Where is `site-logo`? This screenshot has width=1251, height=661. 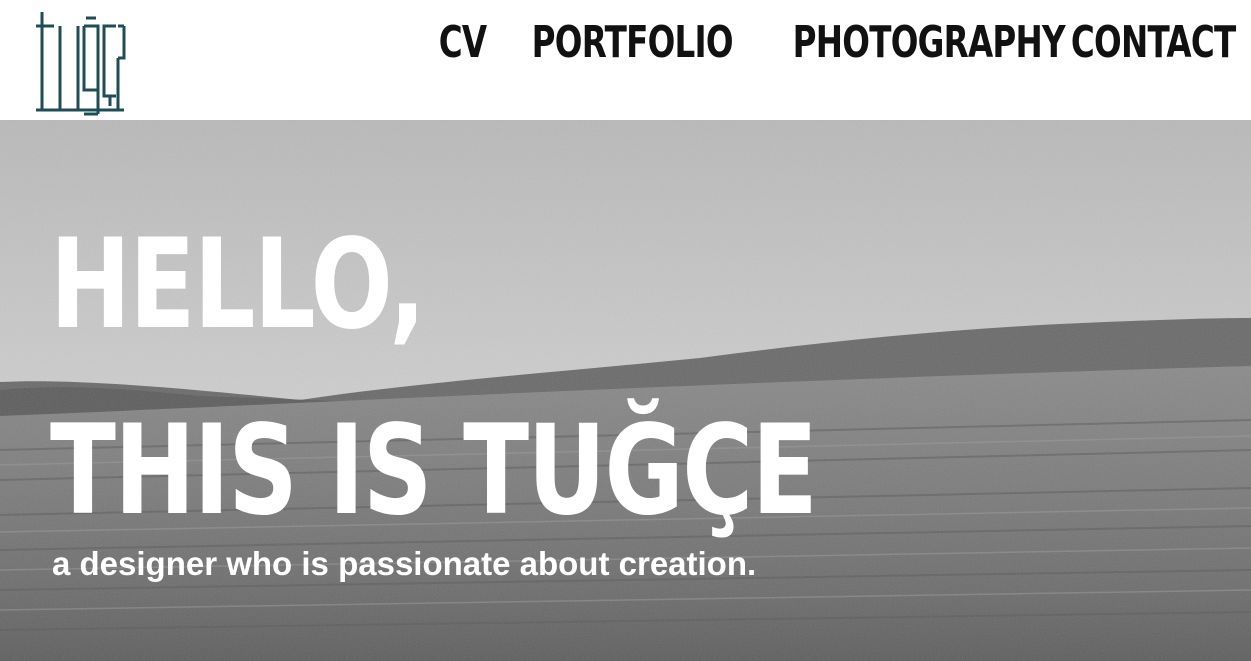
site-logo is located at coordinates (80, 63).